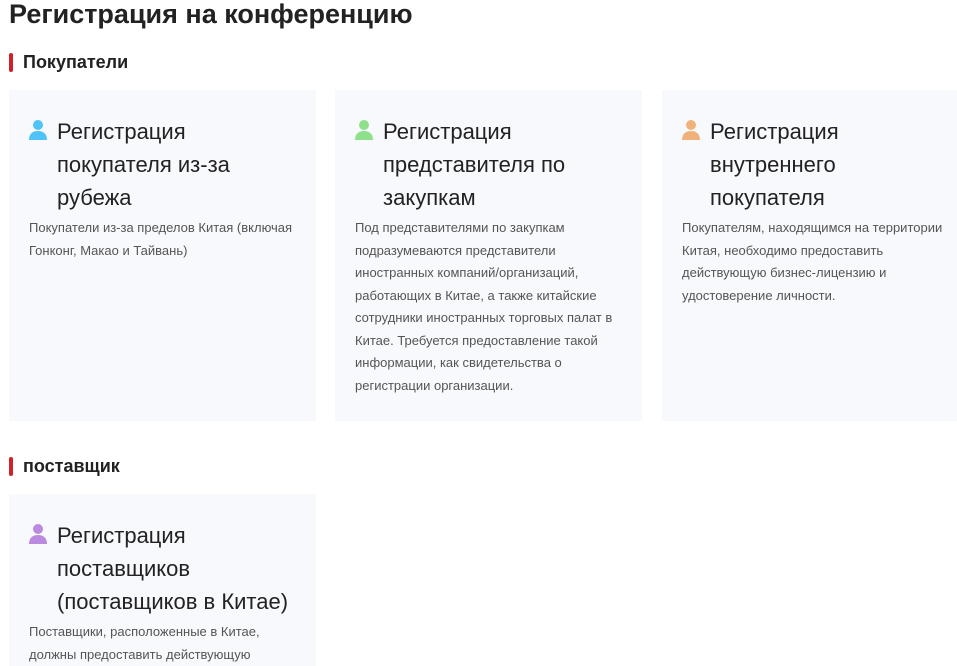  I want to click on section-heading-suppliers: поставщик, so click(64, 466).